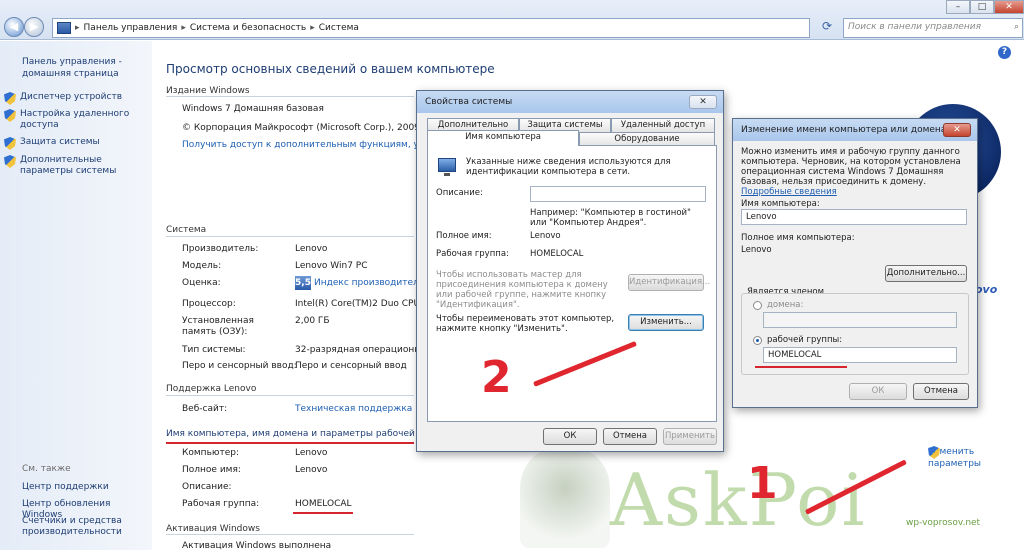 Image resolution: width=1024 pixels, height=550 pixels. What do you see at coordinates (785, 305) in the screenshot?
I see `domain-label: домена:` at bounding box center [785, 305].